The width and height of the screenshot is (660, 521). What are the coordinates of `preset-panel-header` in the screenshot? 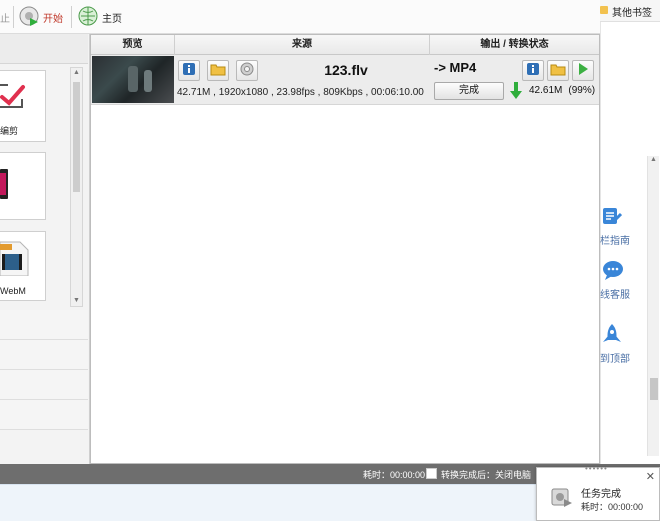 It's located at (44, 49).